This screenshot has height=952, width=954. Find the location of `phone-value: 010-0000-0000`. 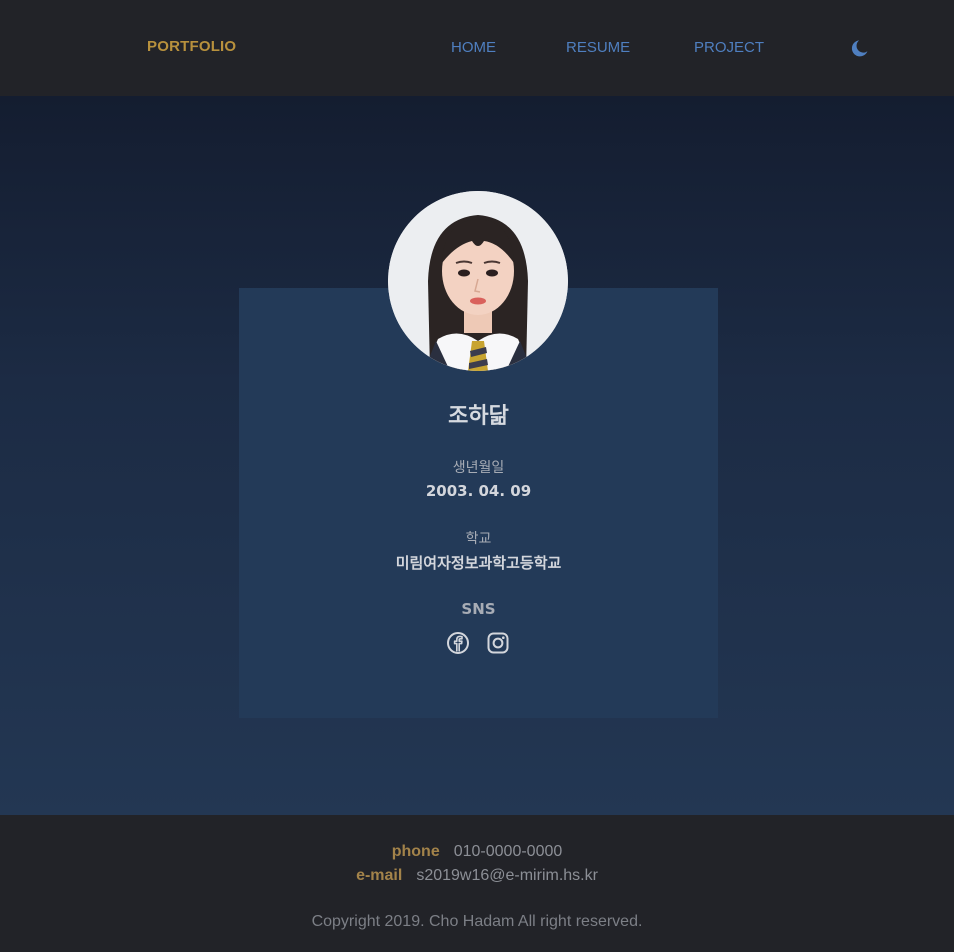

phone-value: 010-0000-0000 is located at coordinates (508, 851).